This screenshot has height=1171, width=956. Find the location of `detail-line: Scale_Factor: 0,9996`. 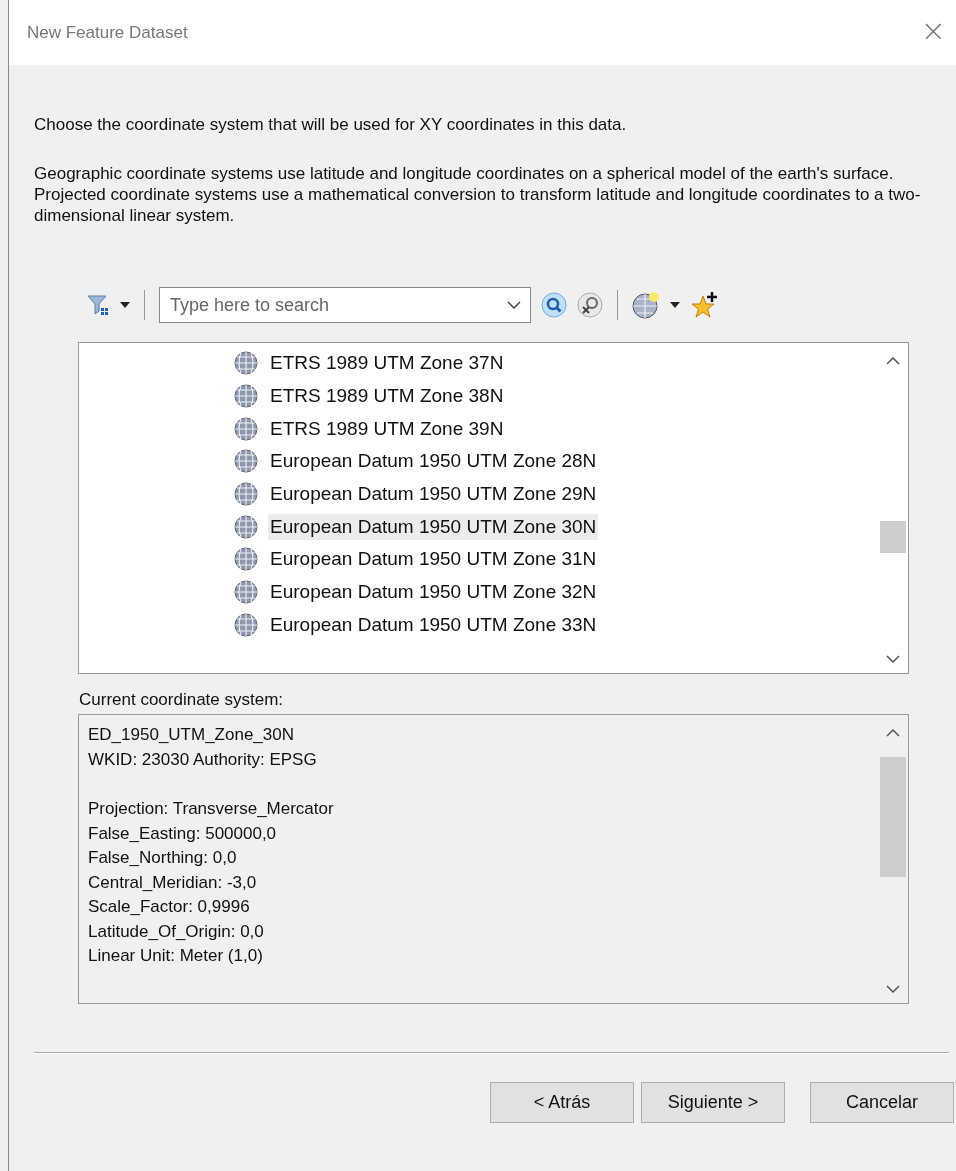

detail-line: Scale_Factor: 0,9996 is located at coordinates (169, 906).